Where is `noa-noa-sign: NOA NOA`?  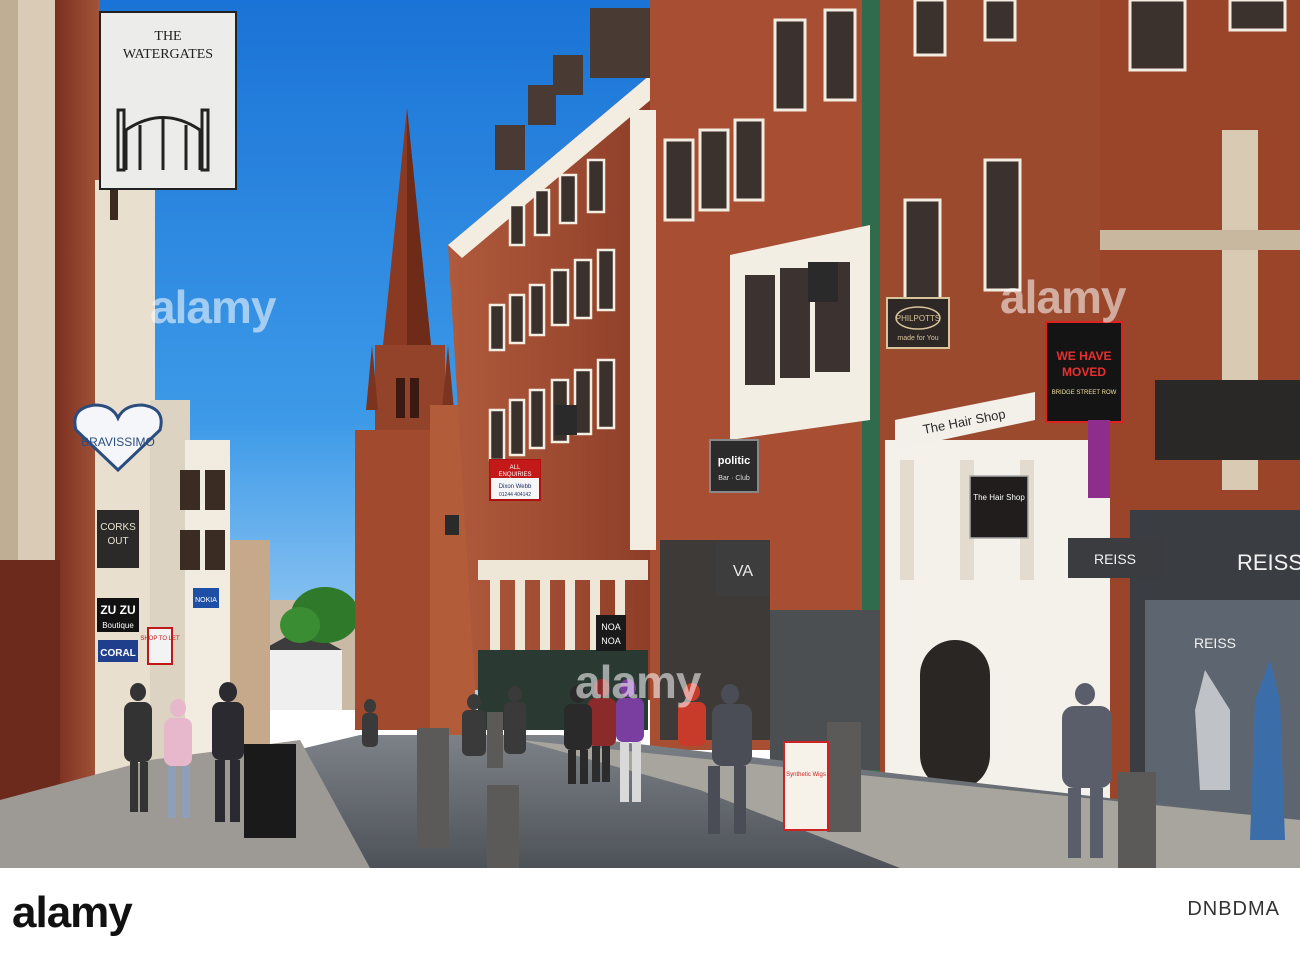 noa-noa-sign: NOA NOA is located at coordinates (611, 633).